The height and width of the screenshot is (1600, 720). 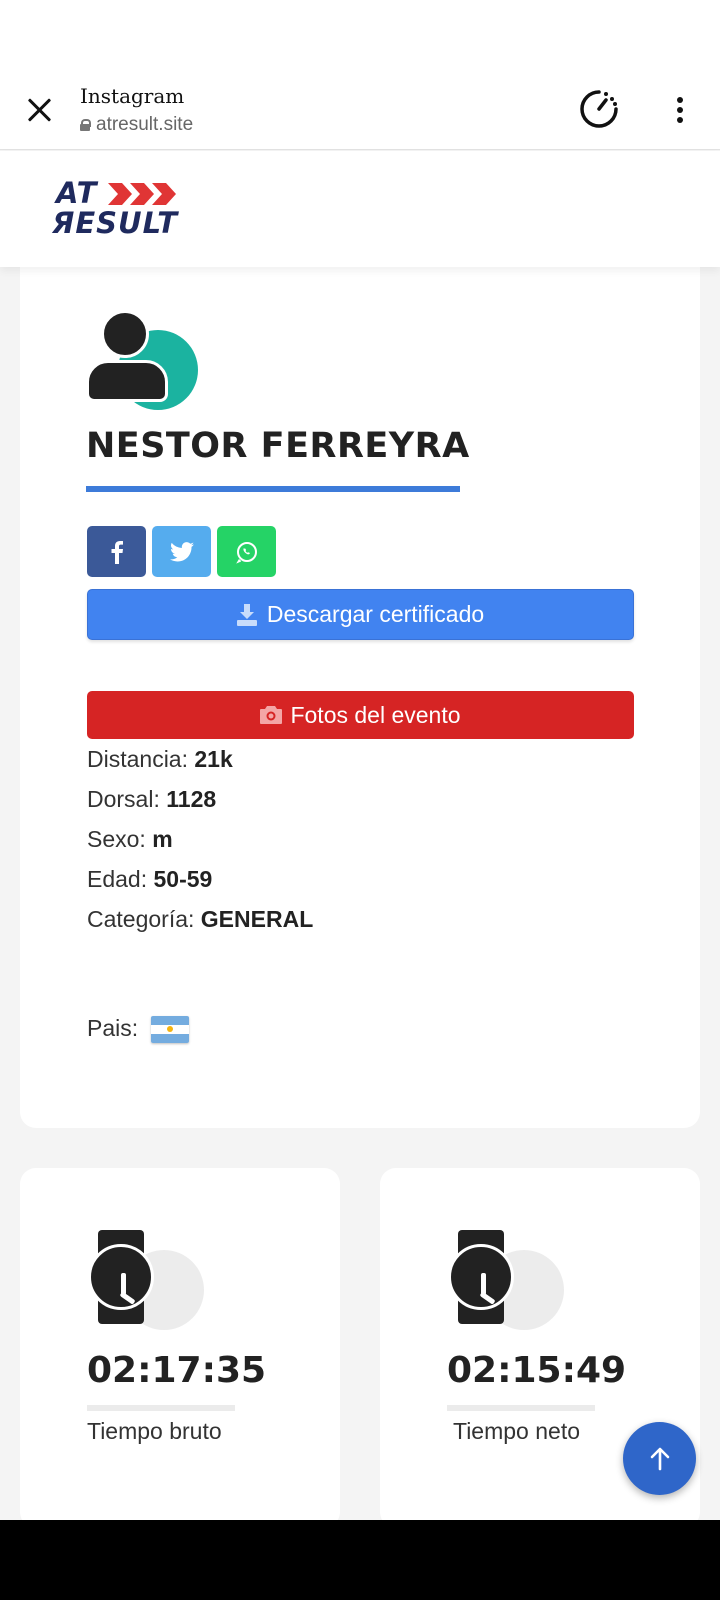 What do you see at coordinates (145, 124) in the screenshot?
I see `browser-url-text: atresult.site` at bounding box center [145, 124].